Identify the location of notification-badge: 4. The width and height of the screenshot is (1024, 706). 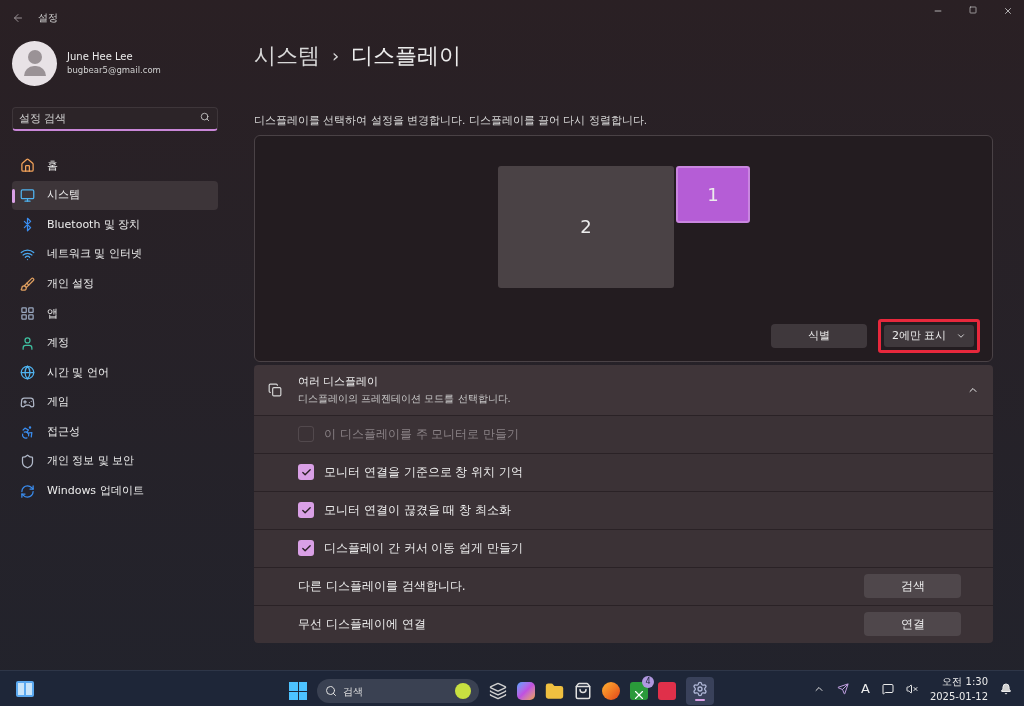
(648, 682).